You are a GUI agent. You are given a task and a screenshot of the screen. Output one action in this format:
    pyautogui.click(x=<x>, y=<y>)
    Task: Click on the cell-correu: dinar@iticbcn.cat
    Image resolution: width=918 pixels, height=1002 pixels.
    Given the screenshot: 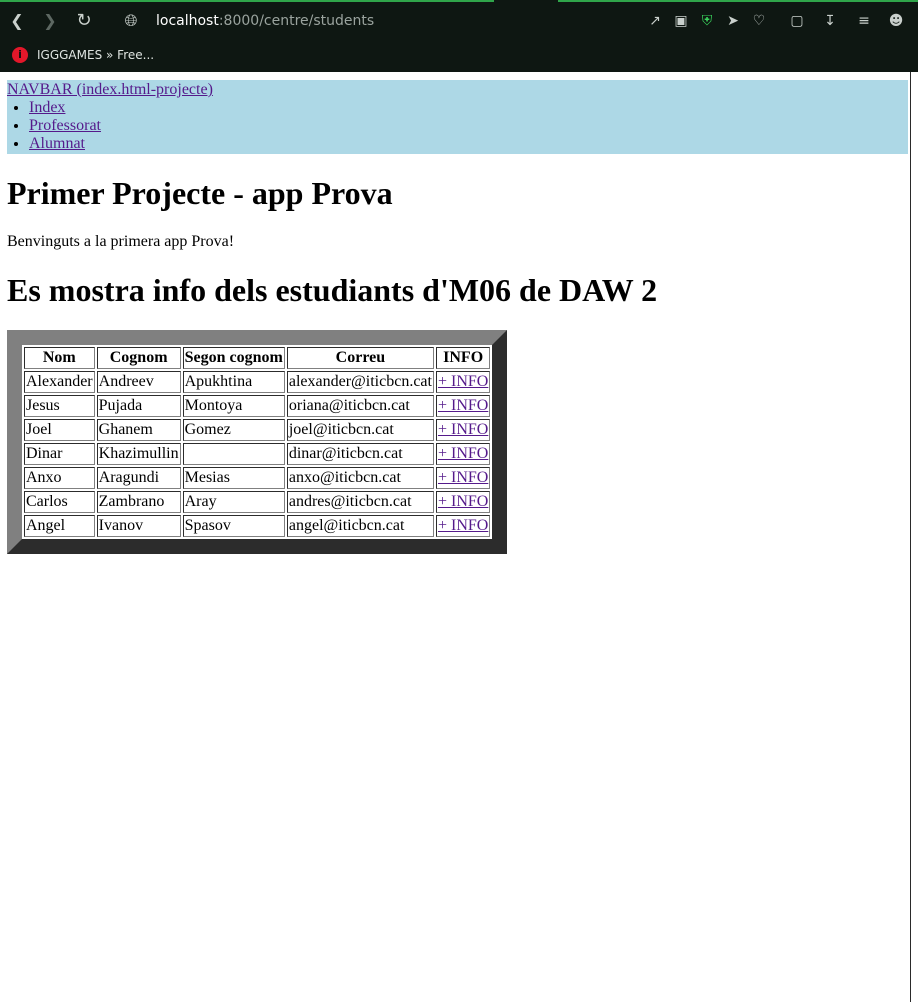 What is the action you would take?
    pyautogui.click(x=360, y=454)
    